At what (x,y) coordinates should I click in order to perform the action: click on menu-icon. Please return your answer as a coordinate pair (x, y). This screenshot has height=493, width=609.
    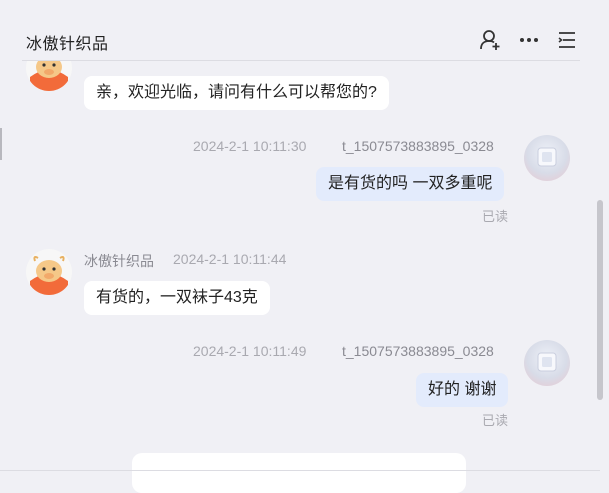
    Looking at the image, I should click on (567, 40).